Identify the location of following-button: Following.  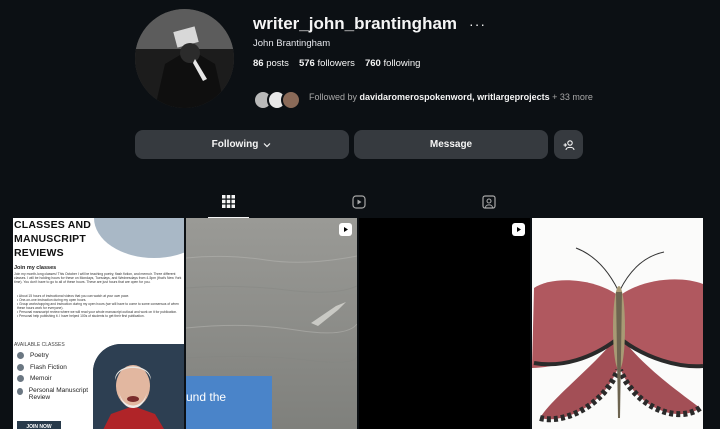
(242, 144).